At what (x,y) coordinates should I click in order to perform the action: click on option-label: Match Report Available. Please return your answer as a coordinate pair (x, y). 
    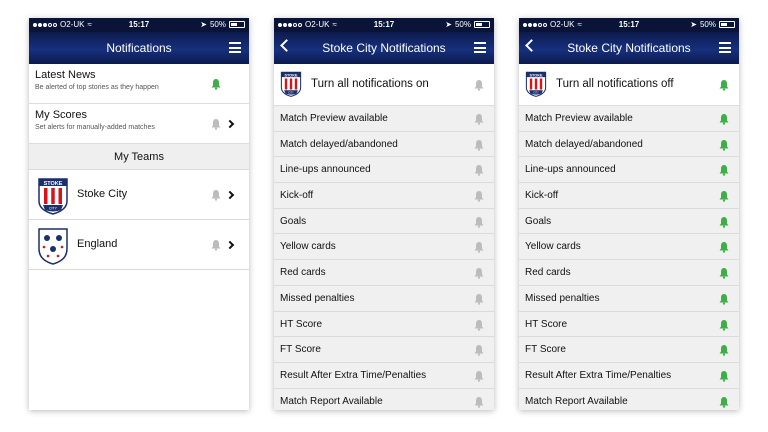
    Looking at the image, I should click on (576, 401).